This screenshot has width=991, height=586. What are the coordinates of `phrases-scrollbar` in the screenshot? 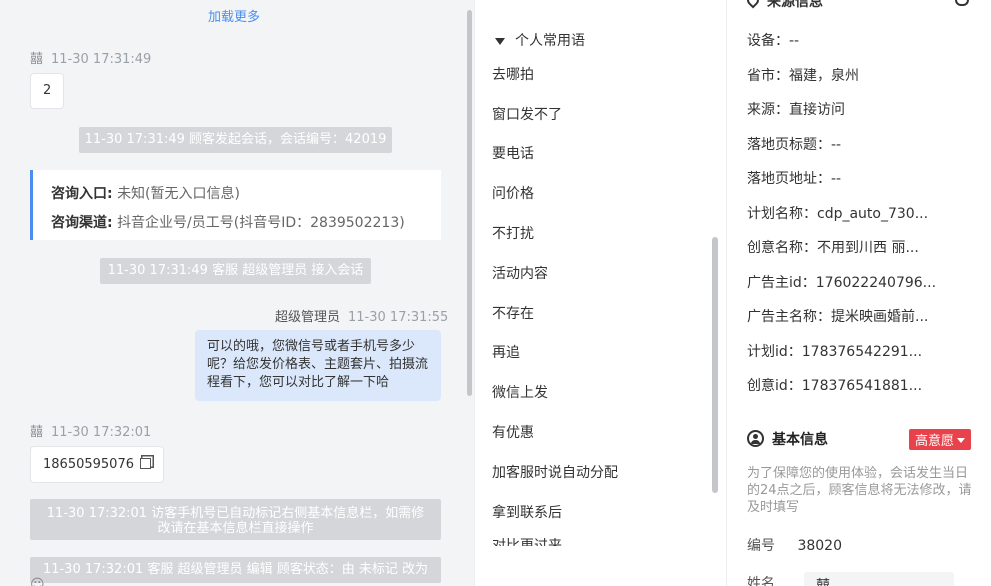 It's located at (715, 365).